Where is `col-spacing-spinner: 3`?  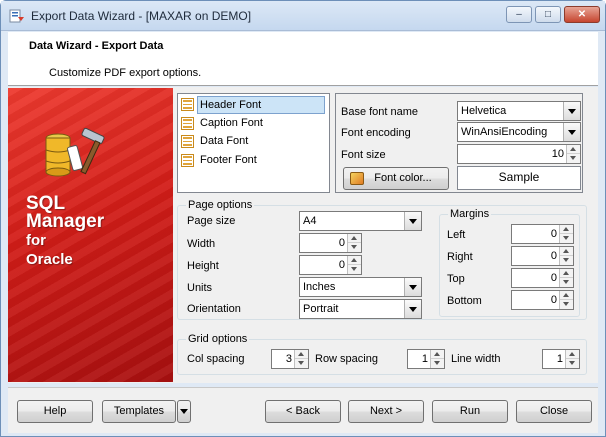 col-spacing-spinner: 3 is located at coordinates (290, 359).